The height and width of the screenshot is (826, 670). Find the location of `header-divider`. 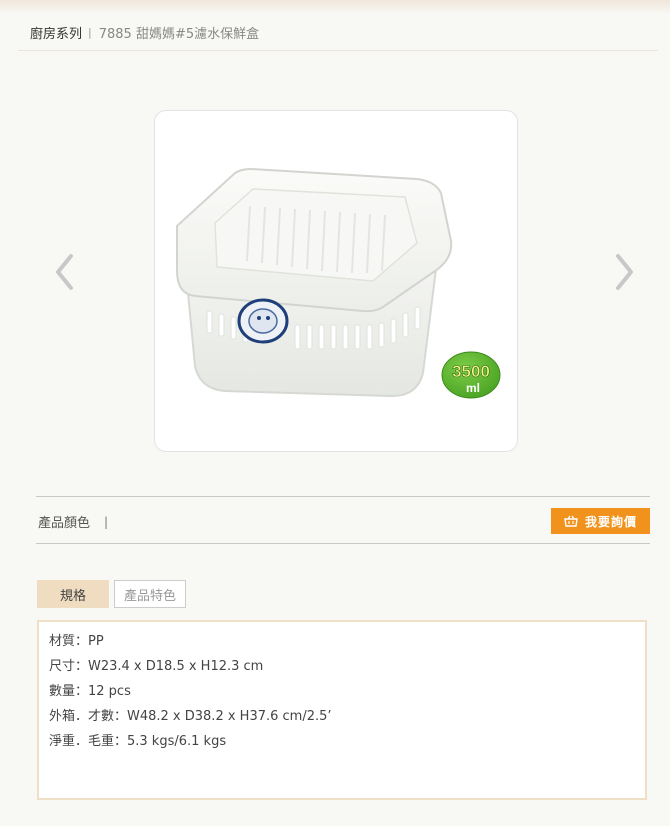

header-divider is located at coordinates (338, 50).